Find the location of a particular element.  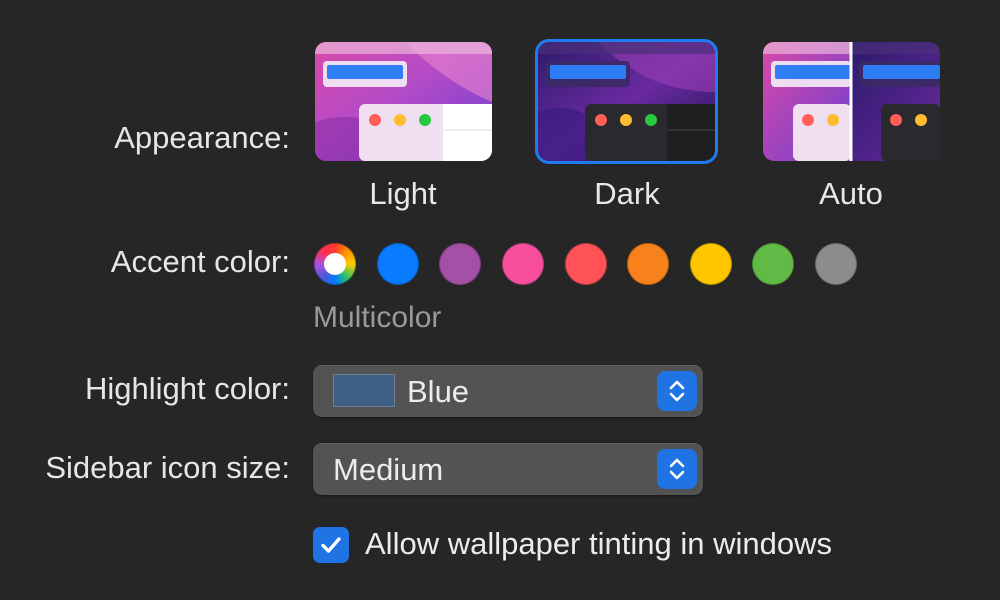

accent-red-swatch is located at coordinates (586, 264).